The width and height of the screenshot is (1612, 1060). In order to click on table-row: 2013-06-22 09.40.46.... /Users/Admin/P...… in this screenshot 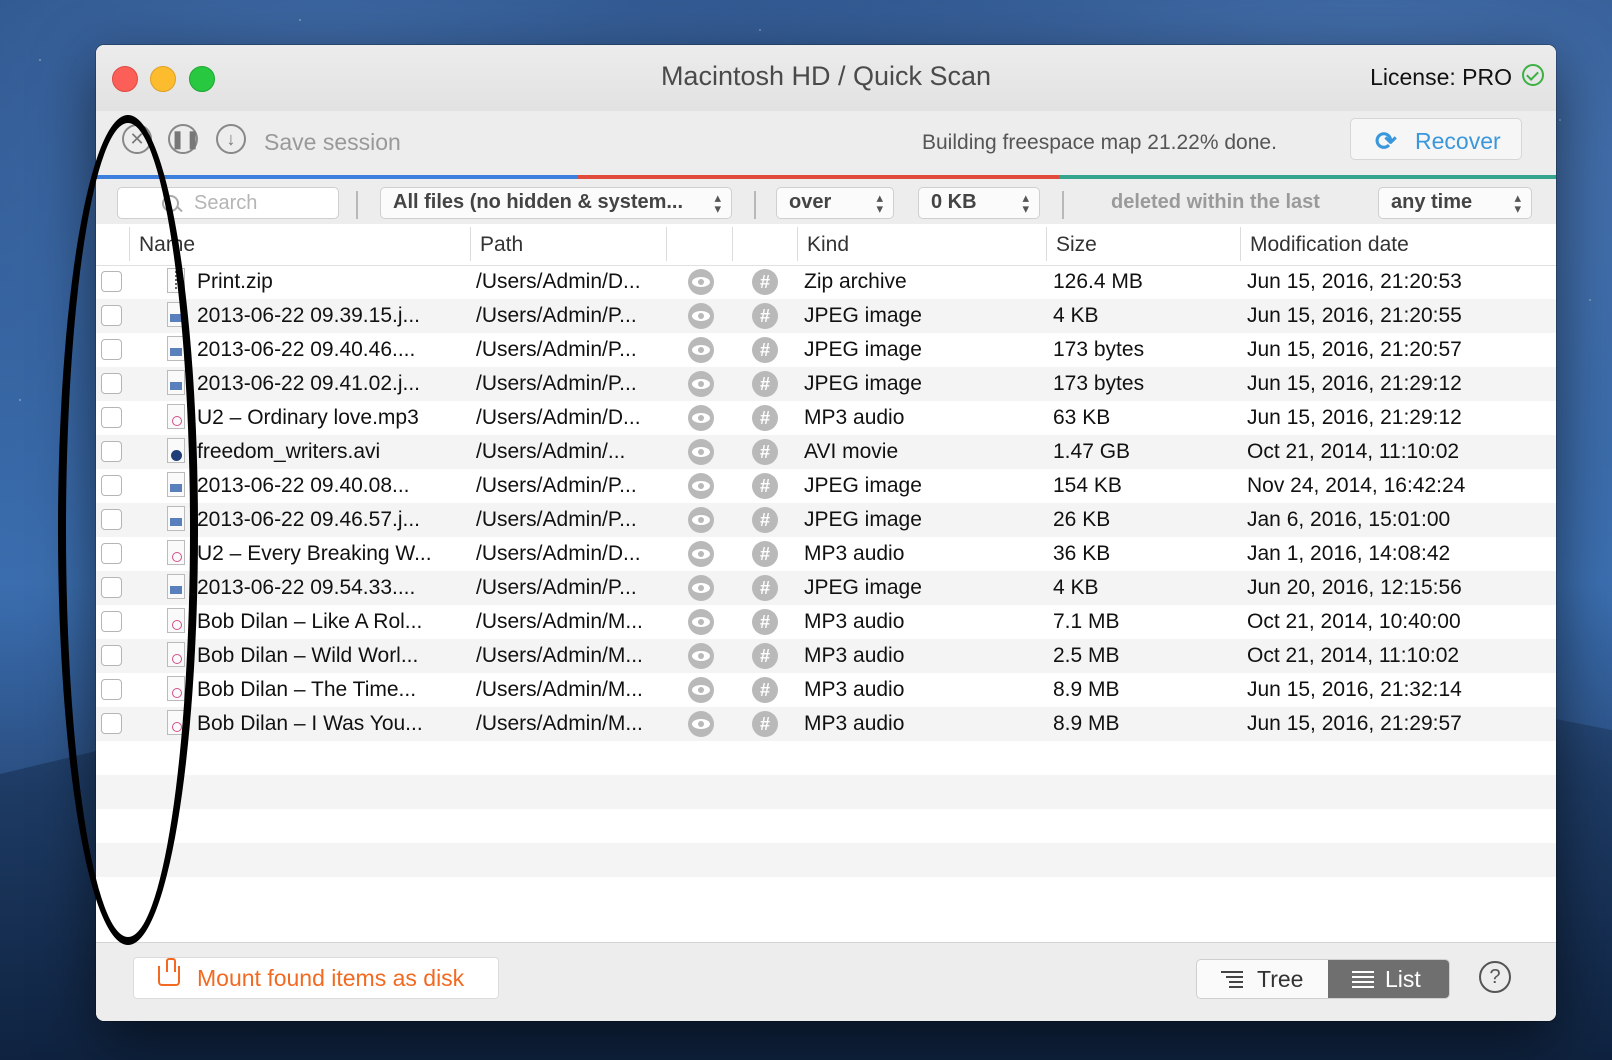, I will do `click(826, 350)`.